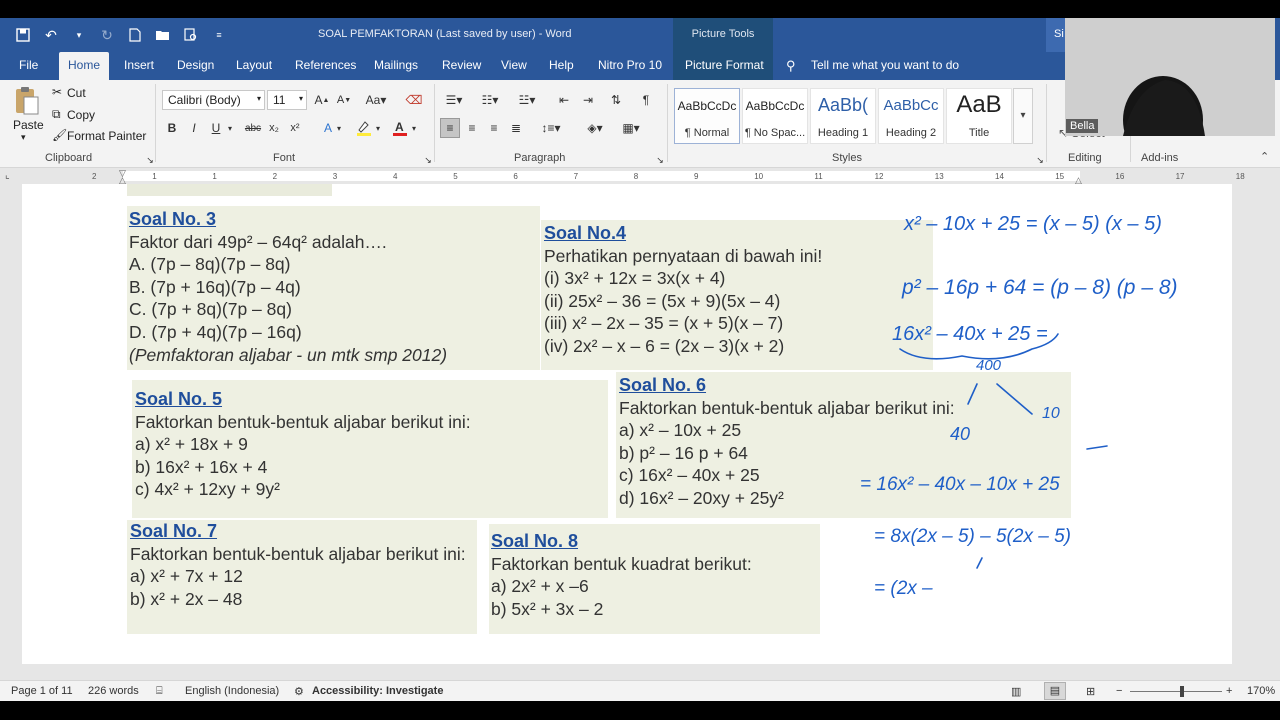 The height and width of the screenshot is (720, 1280). Describe the element at coordinates (490, 100) in the screenshot. I see `numbering-icon: ☷▾` at that location.